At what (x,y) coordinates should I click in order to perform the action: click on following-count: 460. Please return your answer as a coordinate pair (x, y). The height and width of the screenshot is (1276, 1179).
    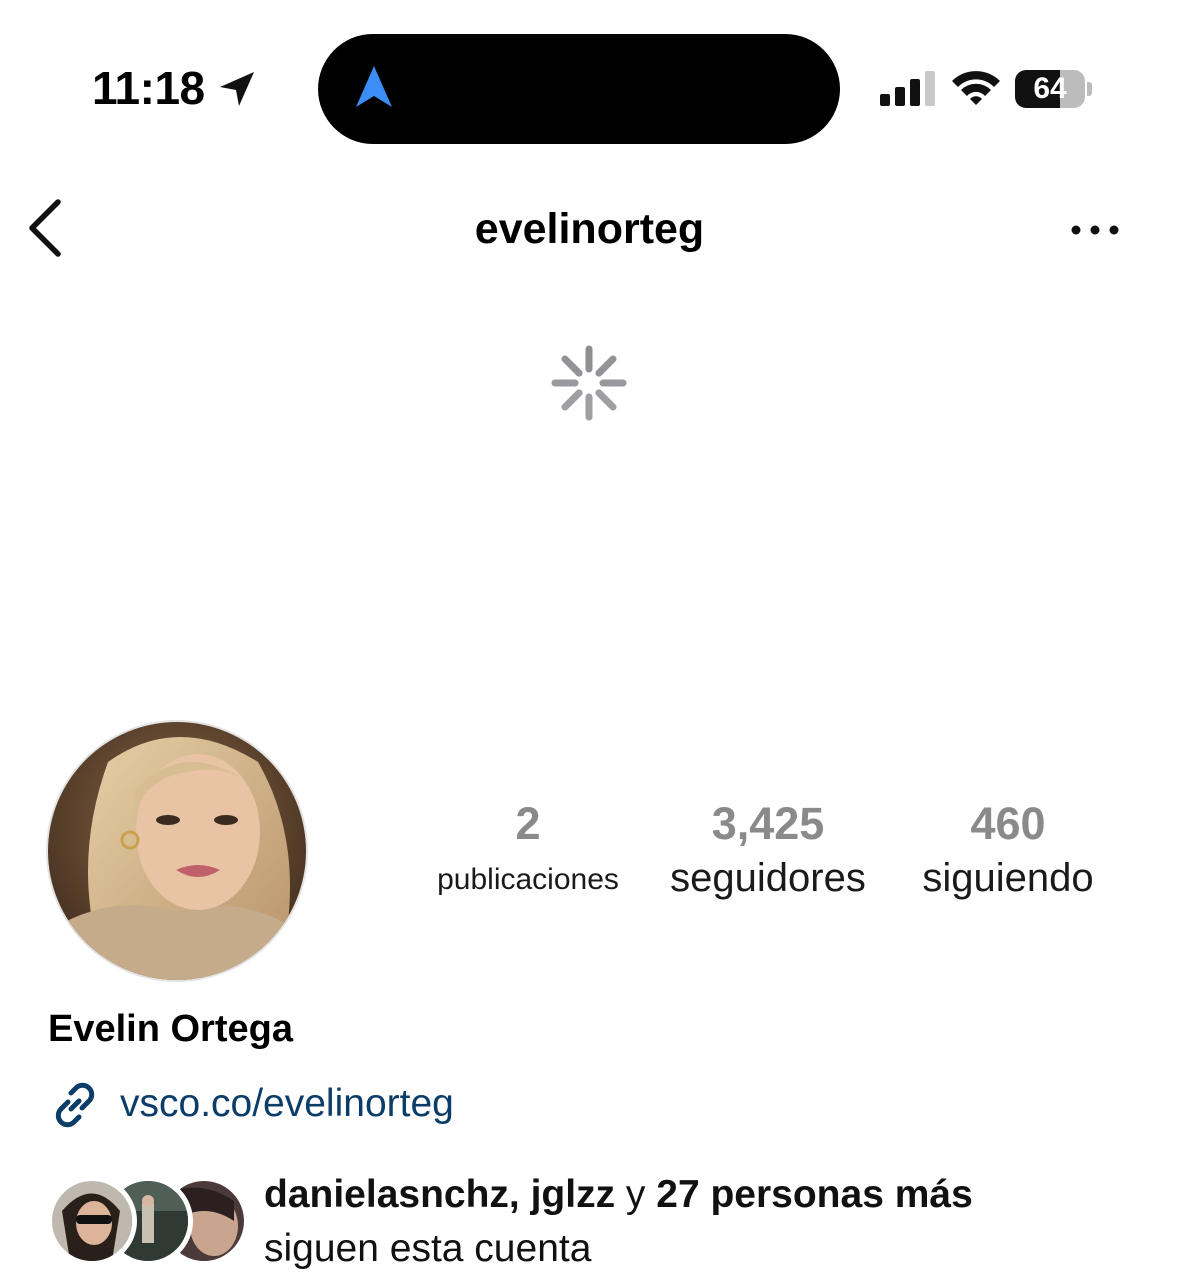
    Looking at the image, I should click on (1008, 823).